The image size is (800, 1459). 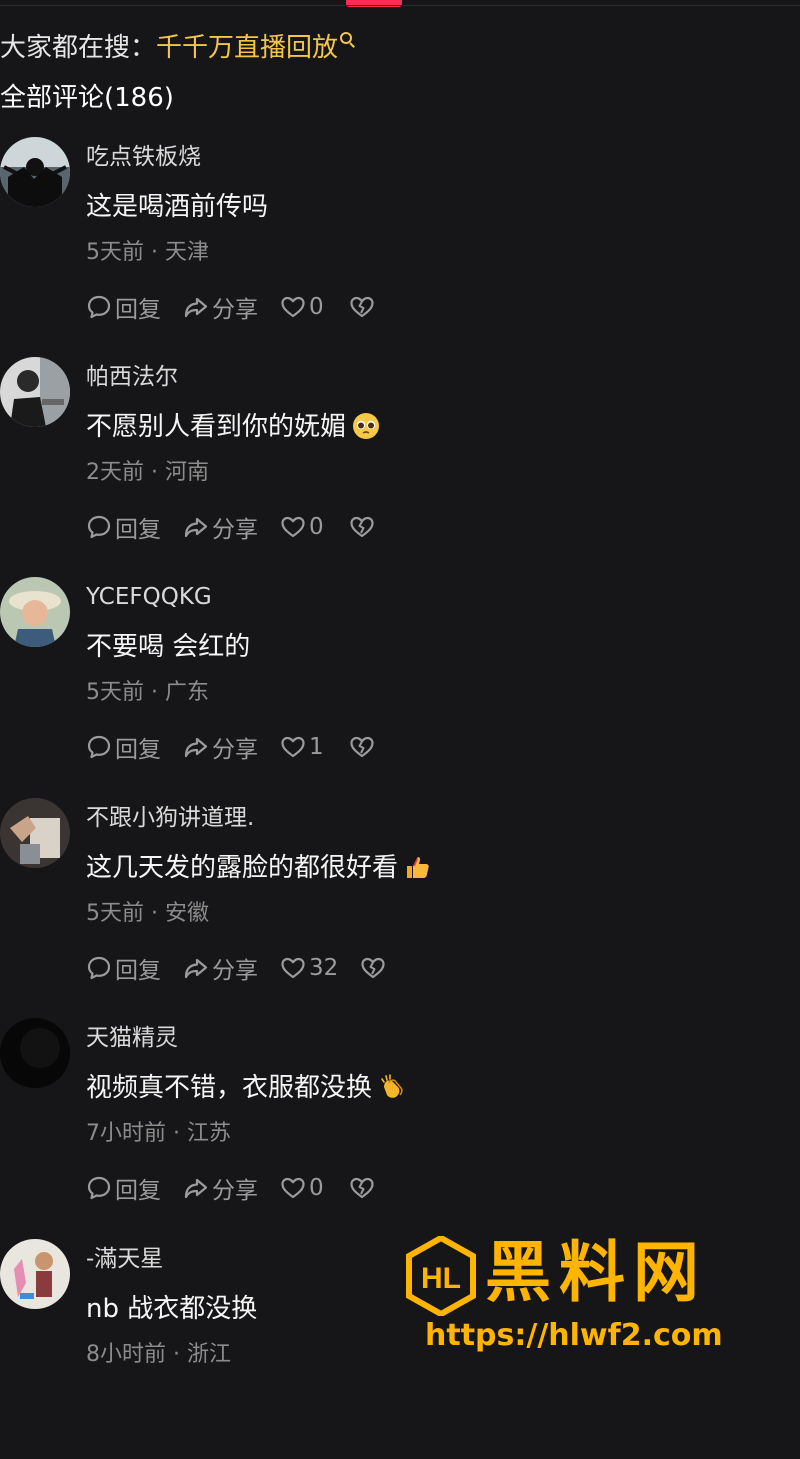 I want to click on comment-username: 天猫精灵, so click(x=132, y=1038).